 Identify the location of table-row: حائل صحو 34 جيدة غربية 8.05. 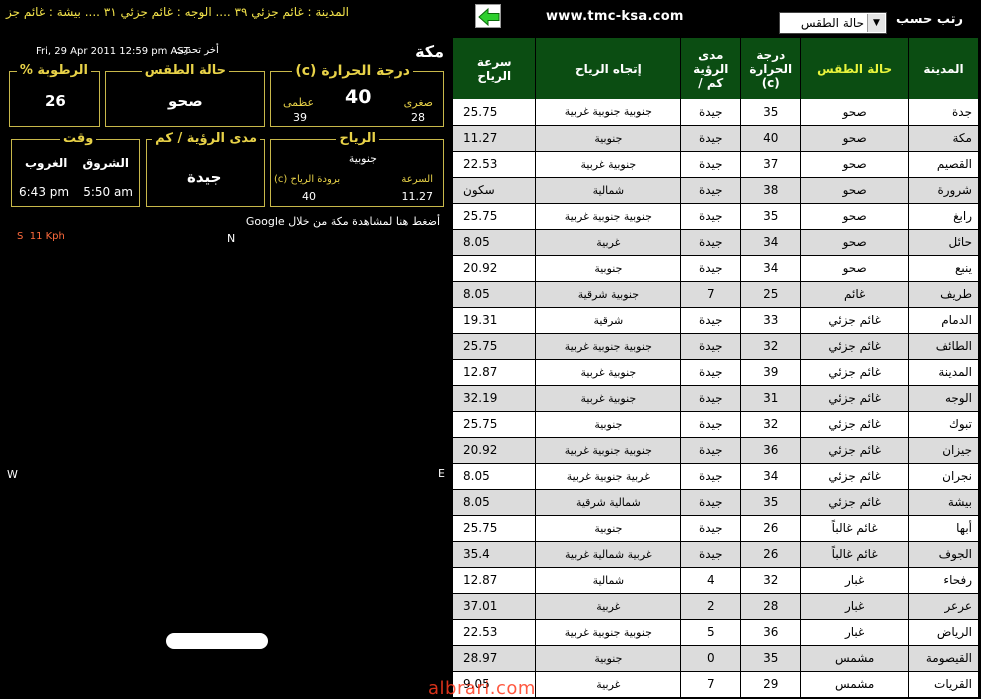
(716, 242).